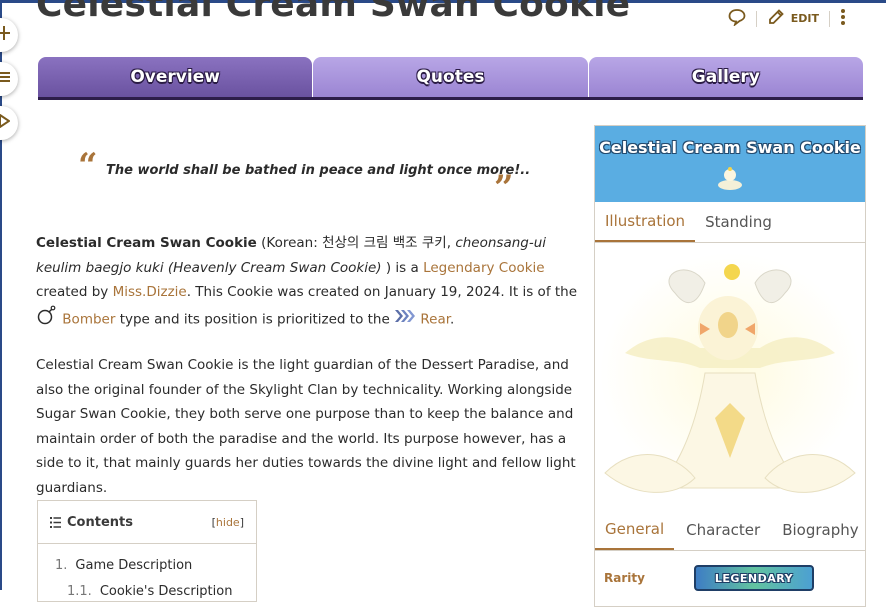 The width and height of the screenshot is (886, 607). What do you see at coordinates (146, 243) in the screenshot?
I see `cookie-name: Celestial Cream Swan Cookie` at bounding box center [146, 243].